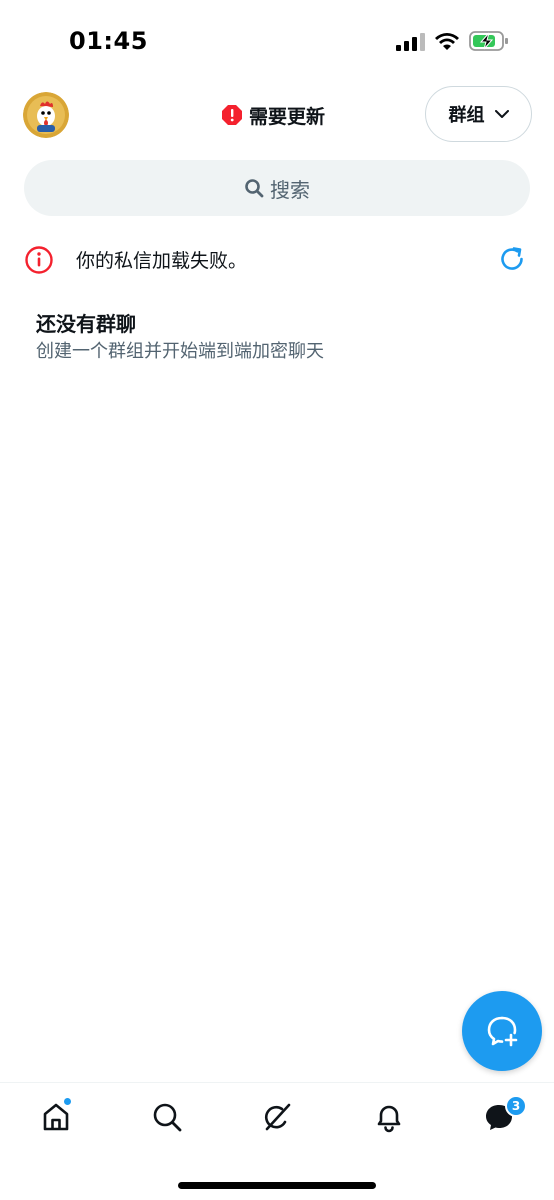 This screenshot has width=554, height=1200. I want to click on nav-search, so click(167, 1117).